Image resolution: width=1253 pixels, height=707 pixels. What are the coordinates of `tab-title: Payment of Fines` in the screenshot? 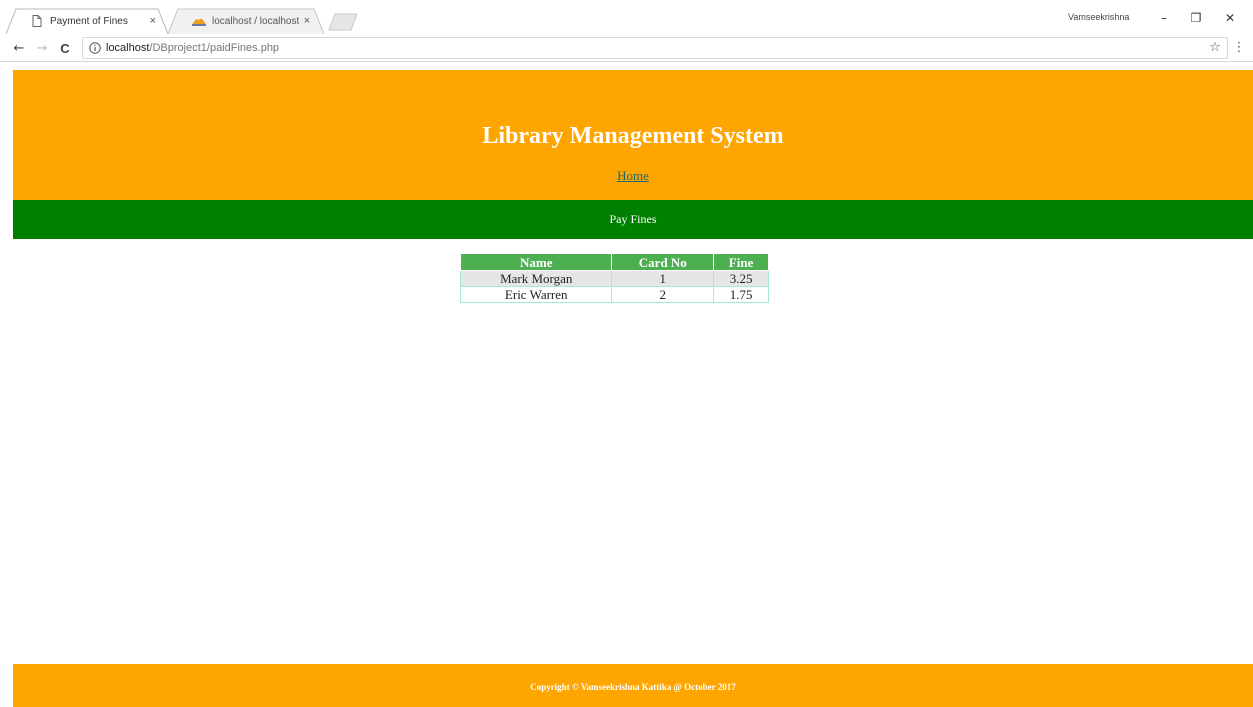 It's located at (89, 21).